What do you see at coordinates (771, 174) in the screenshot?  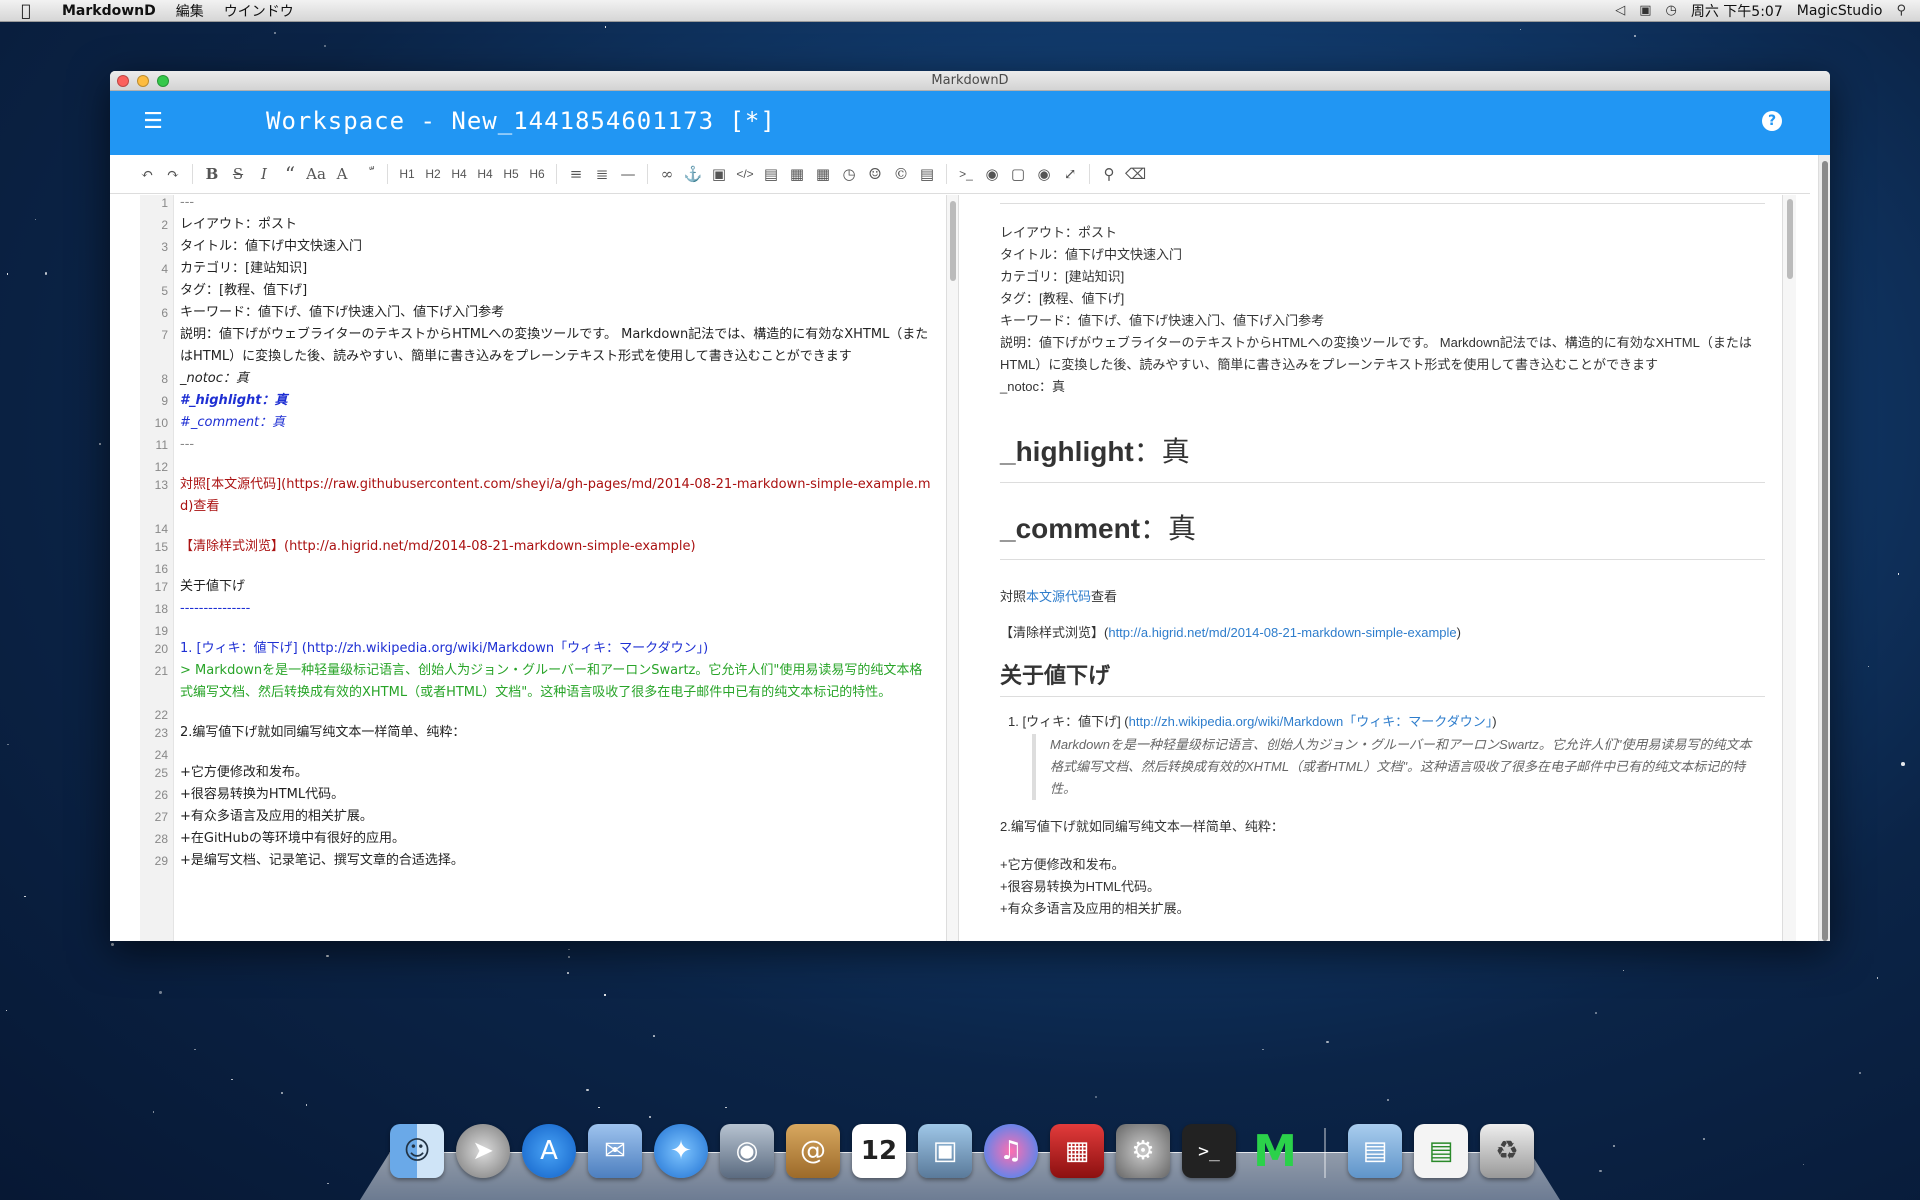 I see `code-block-icon: ▤` at bounding box center [771, 174].